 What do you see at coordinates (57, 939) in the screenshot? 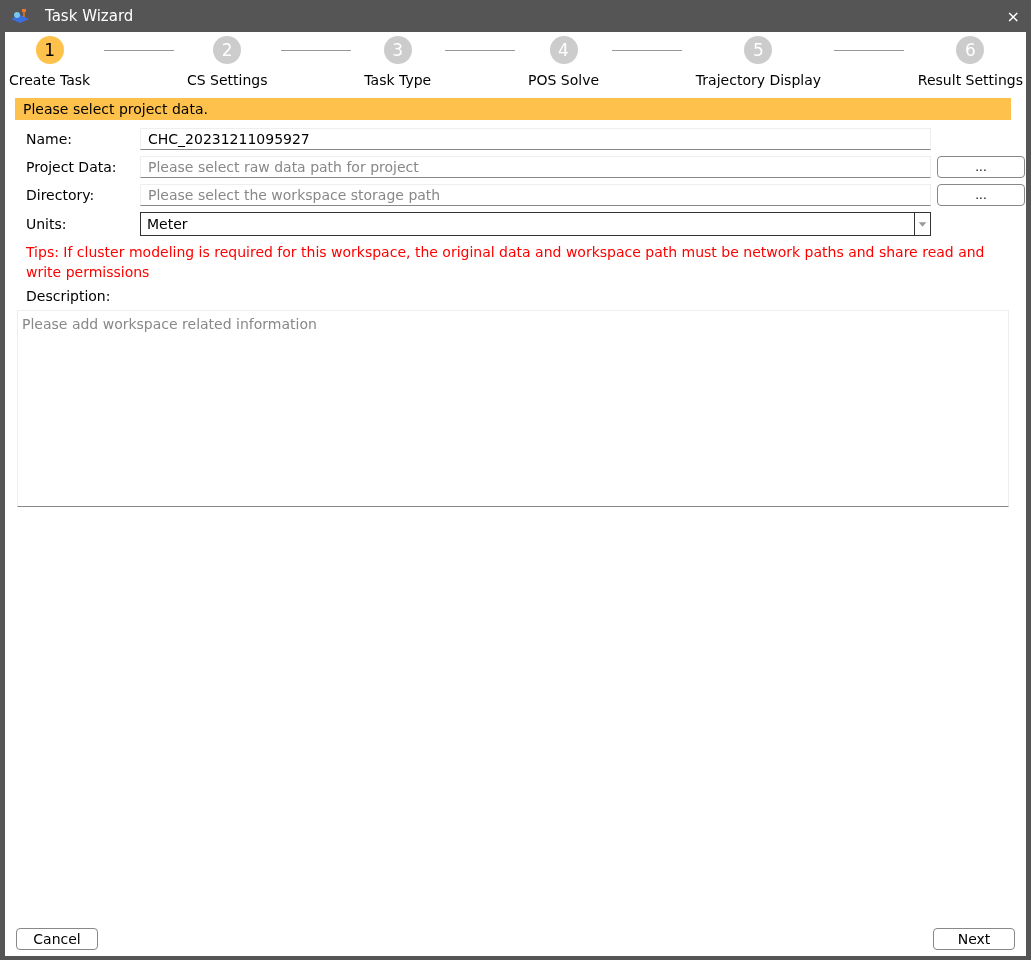
I see `cancel-button: Cancel` at bounding box center [57, 939].